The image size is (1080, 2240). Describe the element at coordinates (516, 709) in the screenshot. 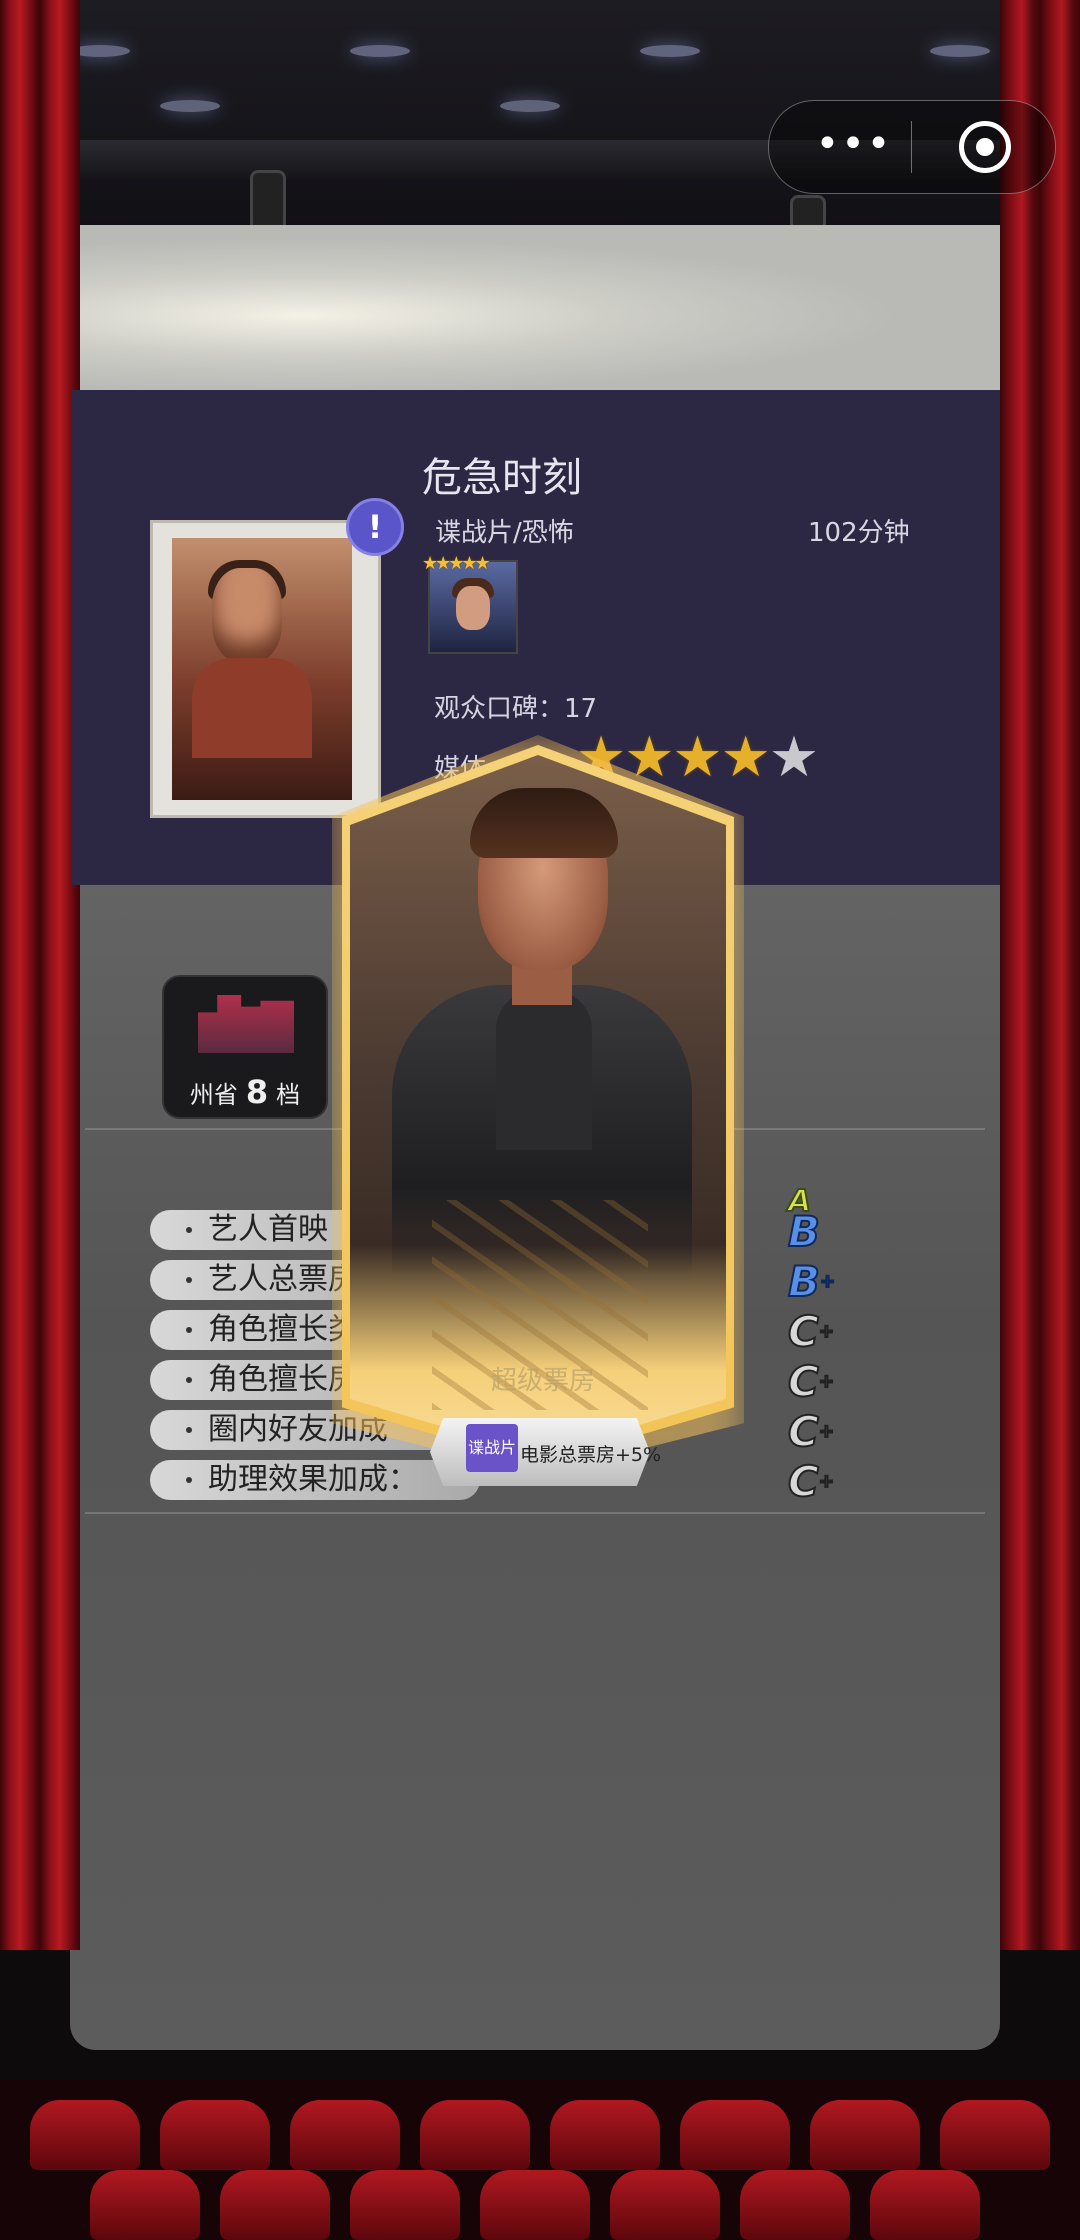

I see `audience-score: 观众口碑：17` at that location.